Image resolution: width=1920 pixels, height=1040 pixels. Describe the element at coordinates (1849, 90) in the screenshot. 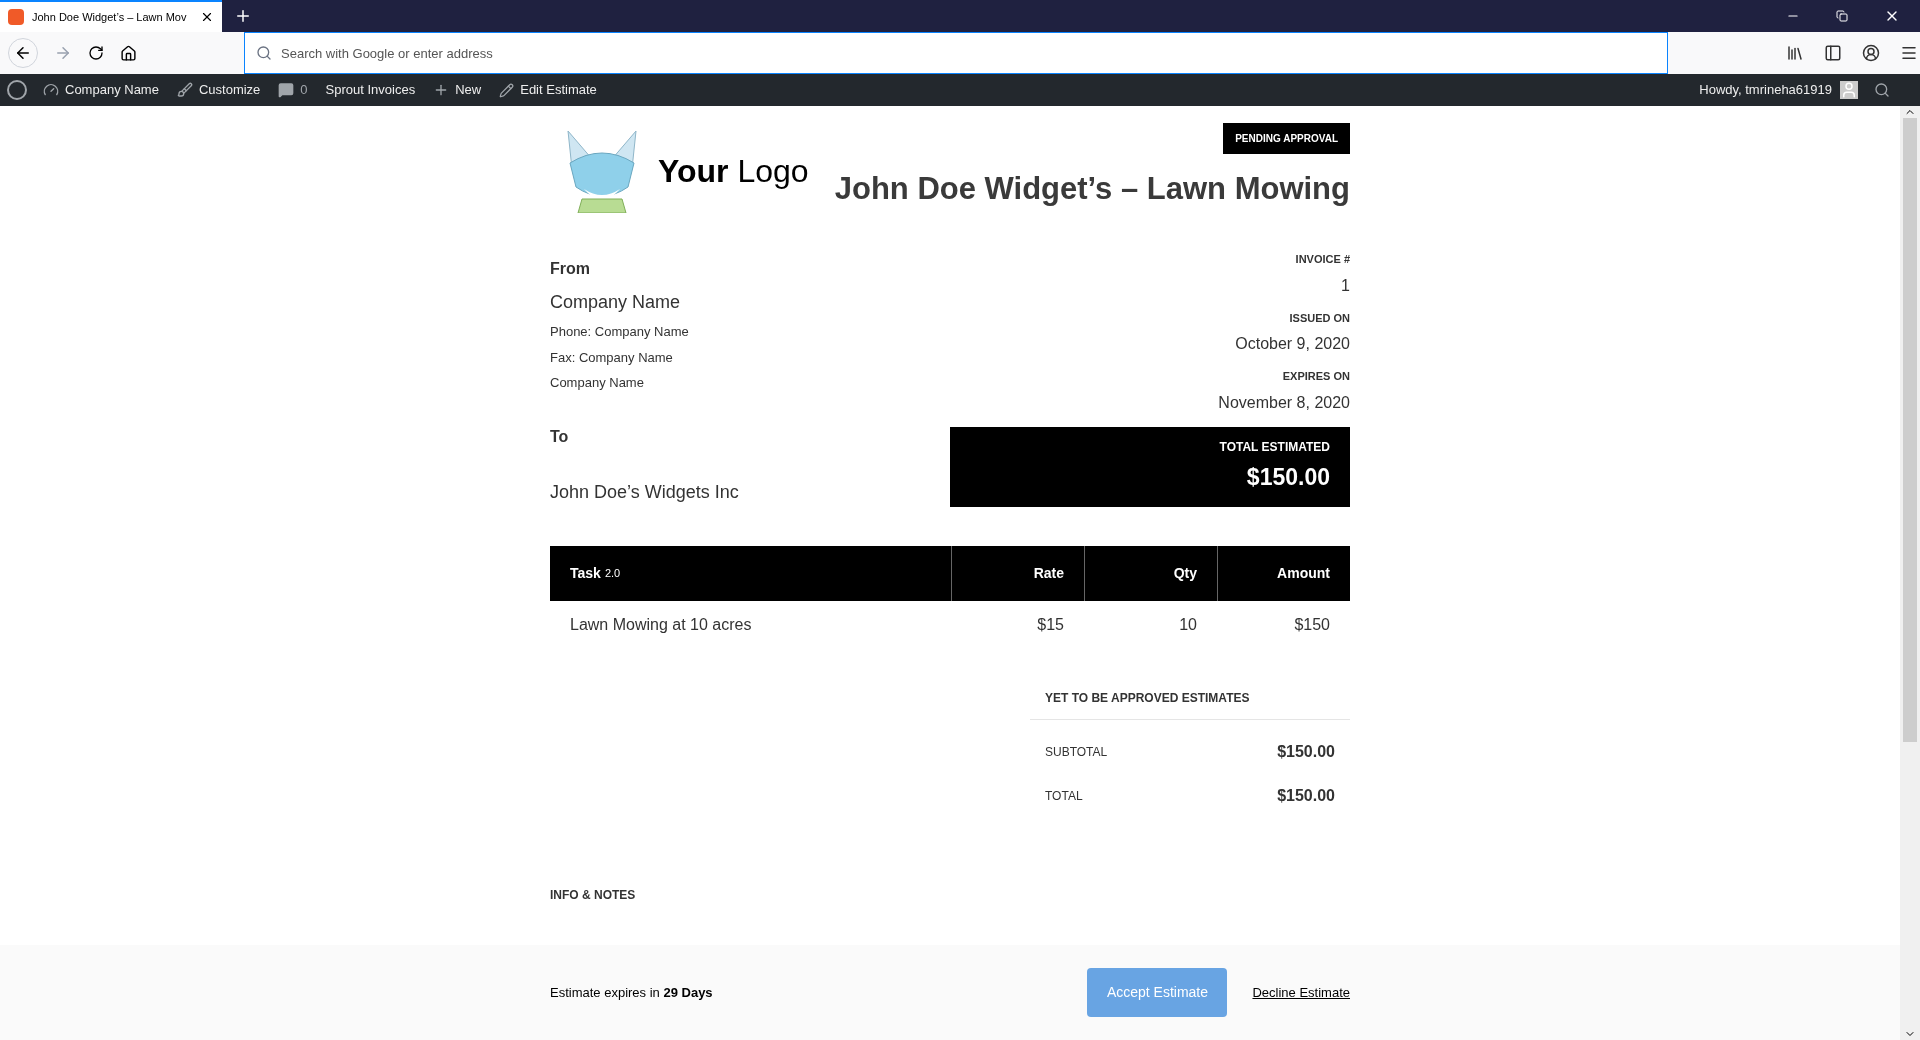

I see `avatar-icon` at that location.